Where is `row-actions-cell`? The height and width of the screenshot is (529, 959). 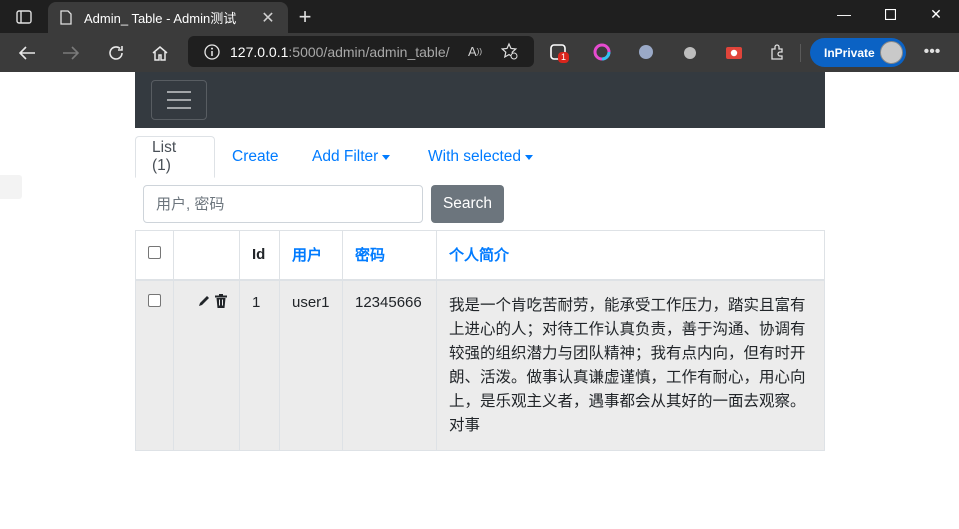
row-actions-cell is located at coordinates (206, 365).